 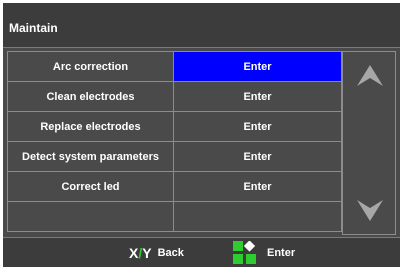 I want to click on scroll-panel, so click(x=369, y=143).